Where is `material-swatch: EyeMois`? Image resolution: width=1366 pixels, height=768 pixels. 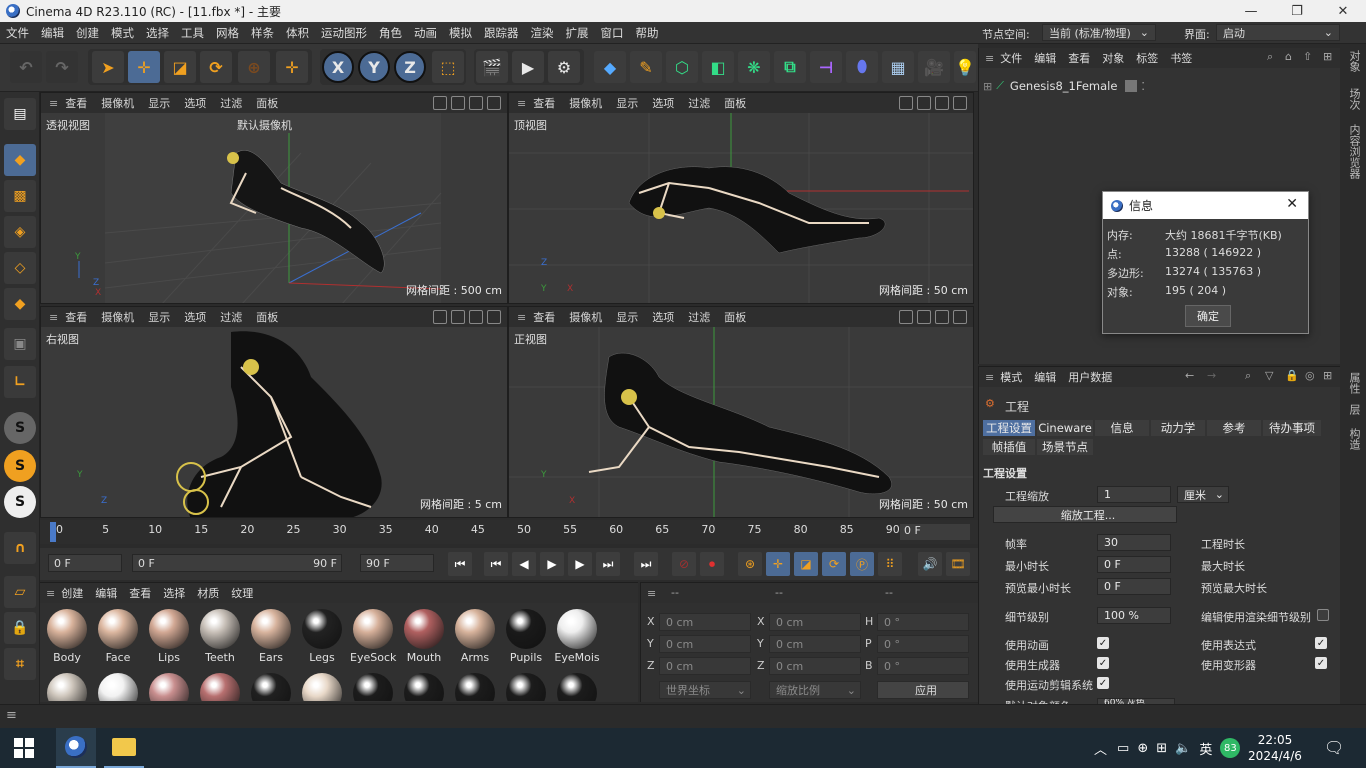 material-swatch: EyeMois is located at coordinates (577, 636).